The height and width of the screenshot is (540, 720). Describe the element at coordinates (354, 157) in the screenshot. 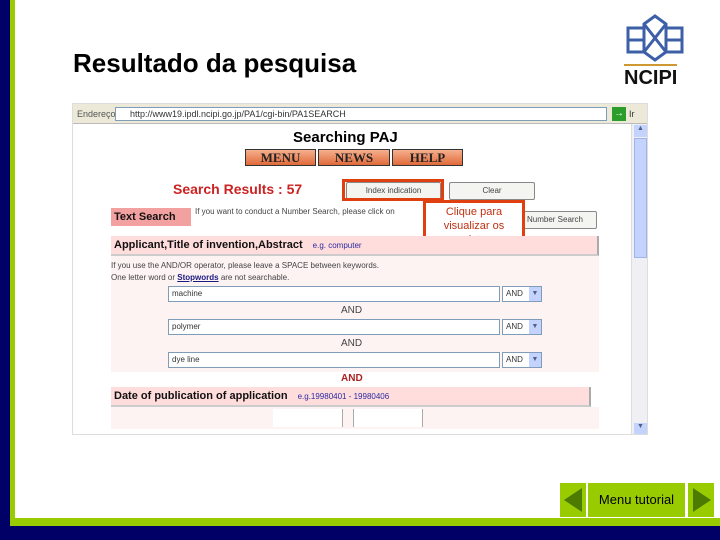

I see `news-button: NEWS` at that location.